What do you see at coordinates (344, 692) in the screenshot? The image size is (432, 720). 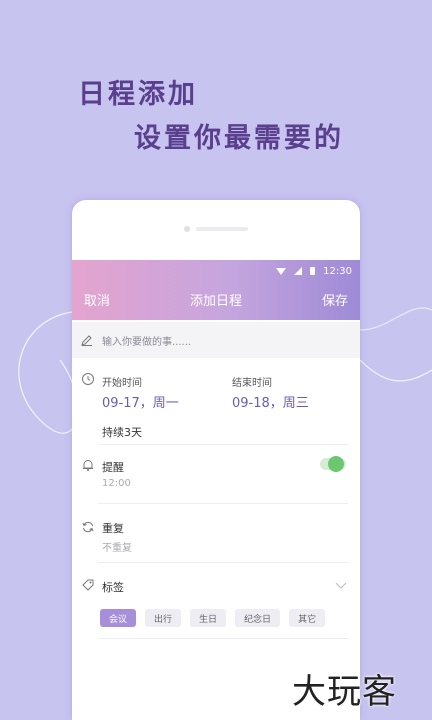 I see `watermark: 大玩客` at bounding box center [344, 692].